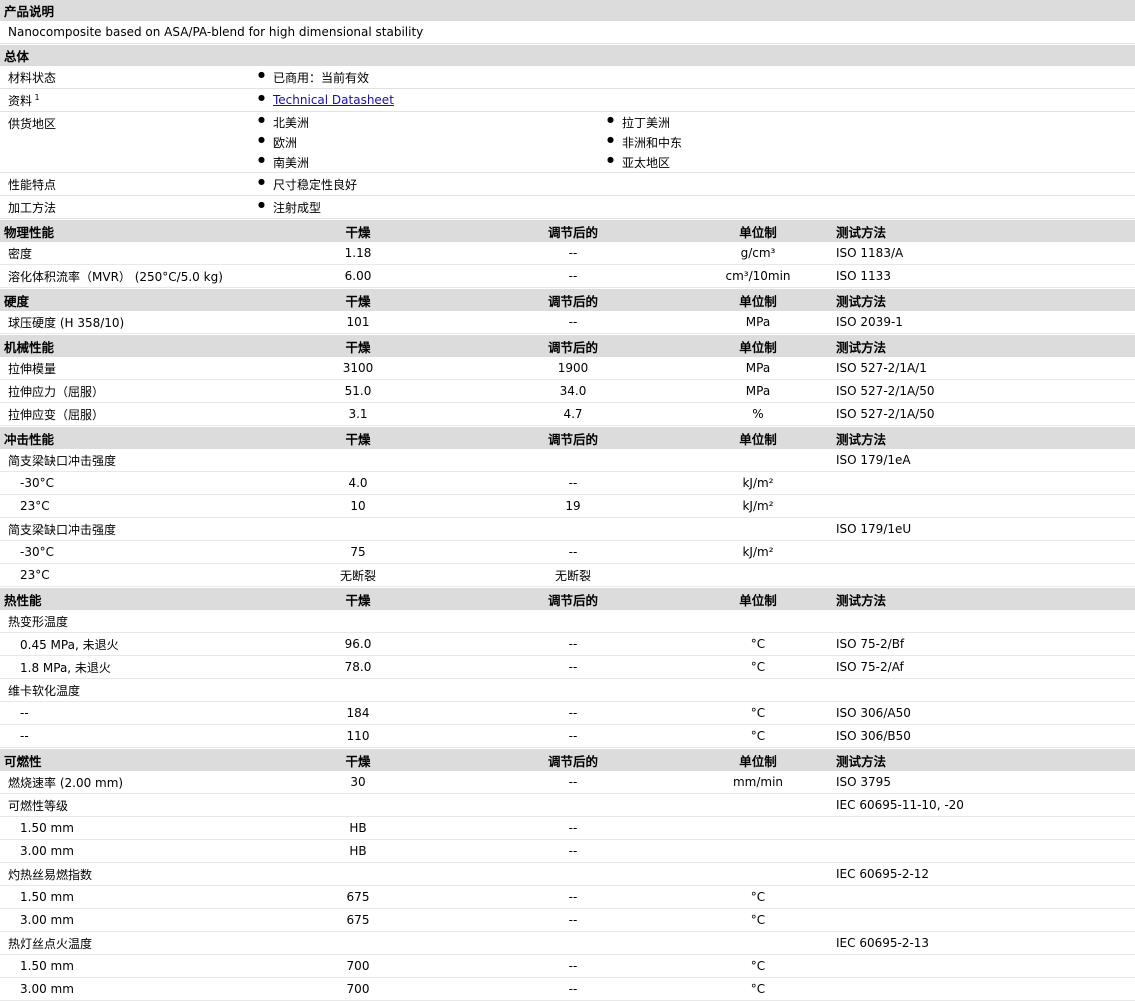 The height and width of the screenshot is (1001, 1135). Describe the element at coordinates (567, 805) in the screenshot. I see `property-row: 可燃性等级 IEC 60695-11-10, -20` at that location.